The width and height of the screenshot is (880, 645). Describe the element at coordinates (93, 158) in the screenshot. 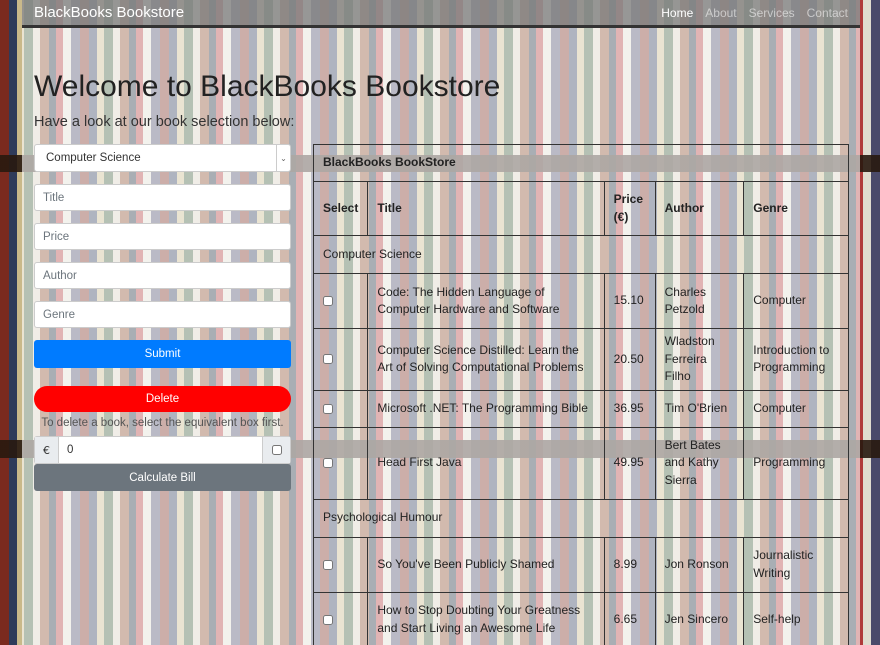

I see `category-select-value: Computer Science` at that location.